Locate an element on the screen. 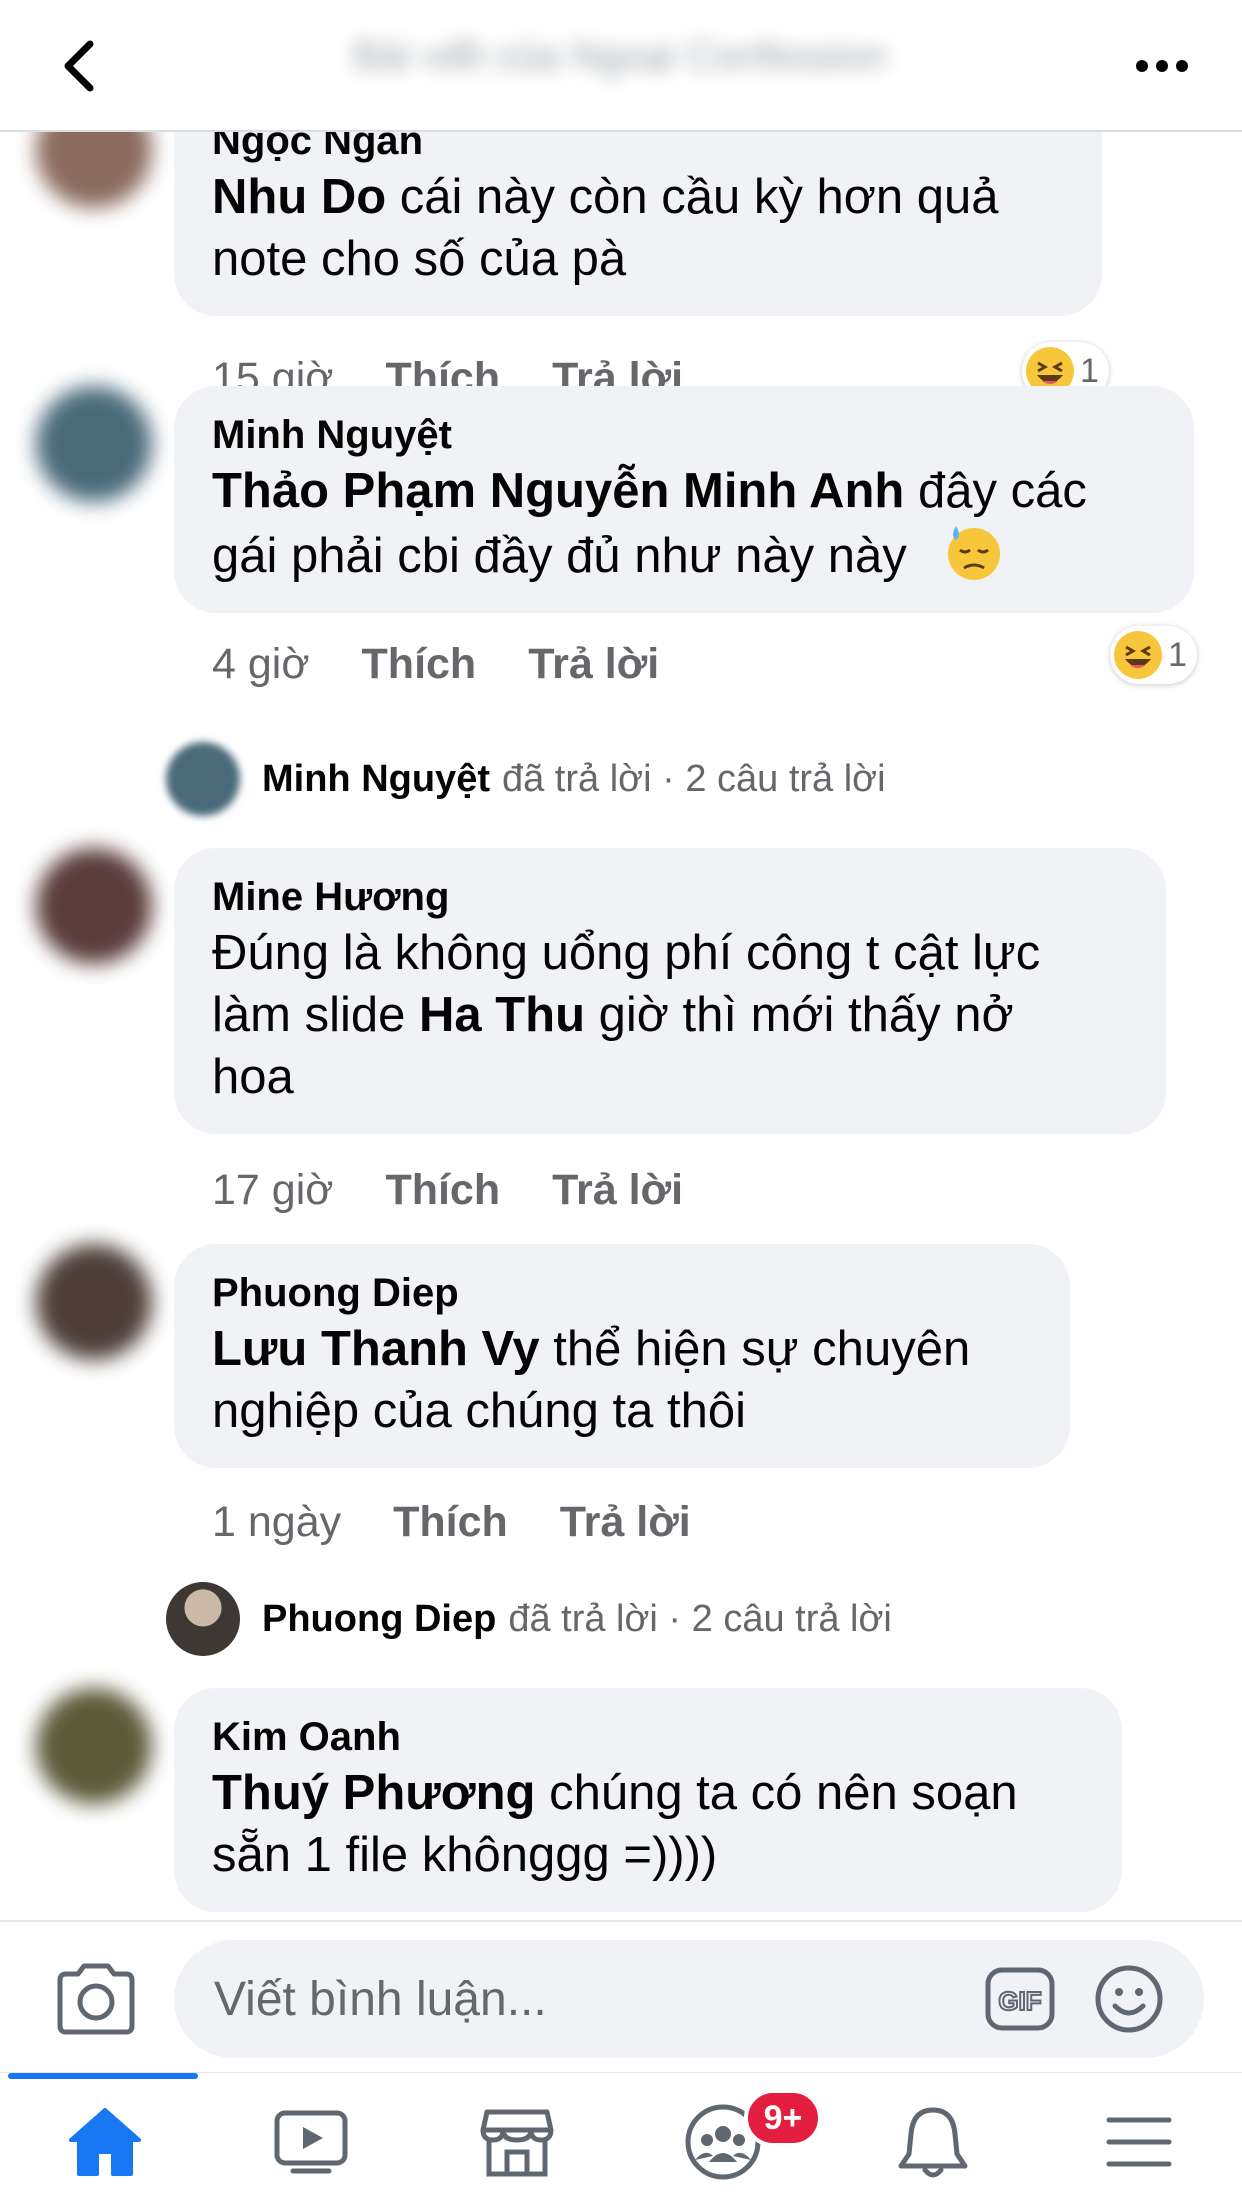 The image size is (1242, 2208). more-options-button is located at coordinates (1162, 66).